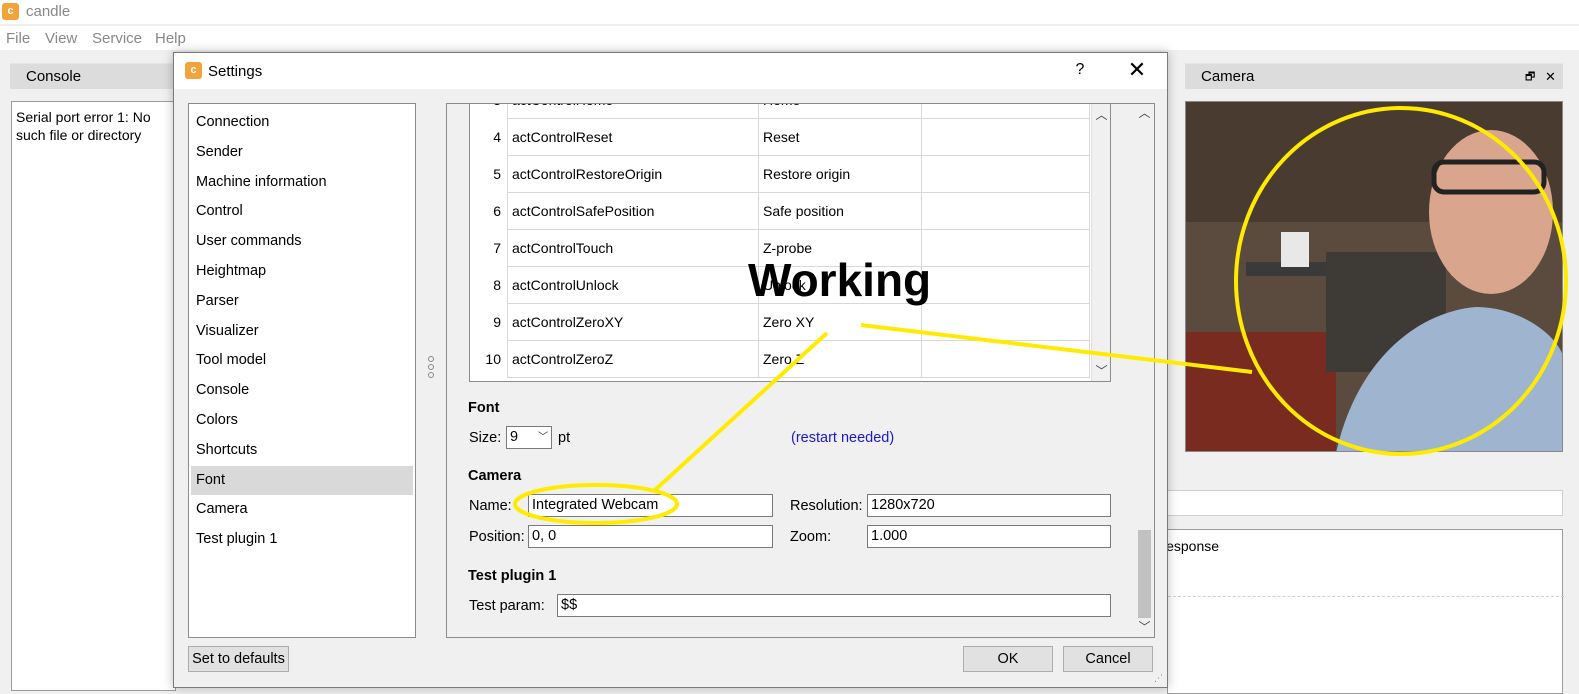  What do you see at coordinates (633, 285) in the screenshot?
I see `action-cell: actControlUnlock` at bounding box center [633, 285].